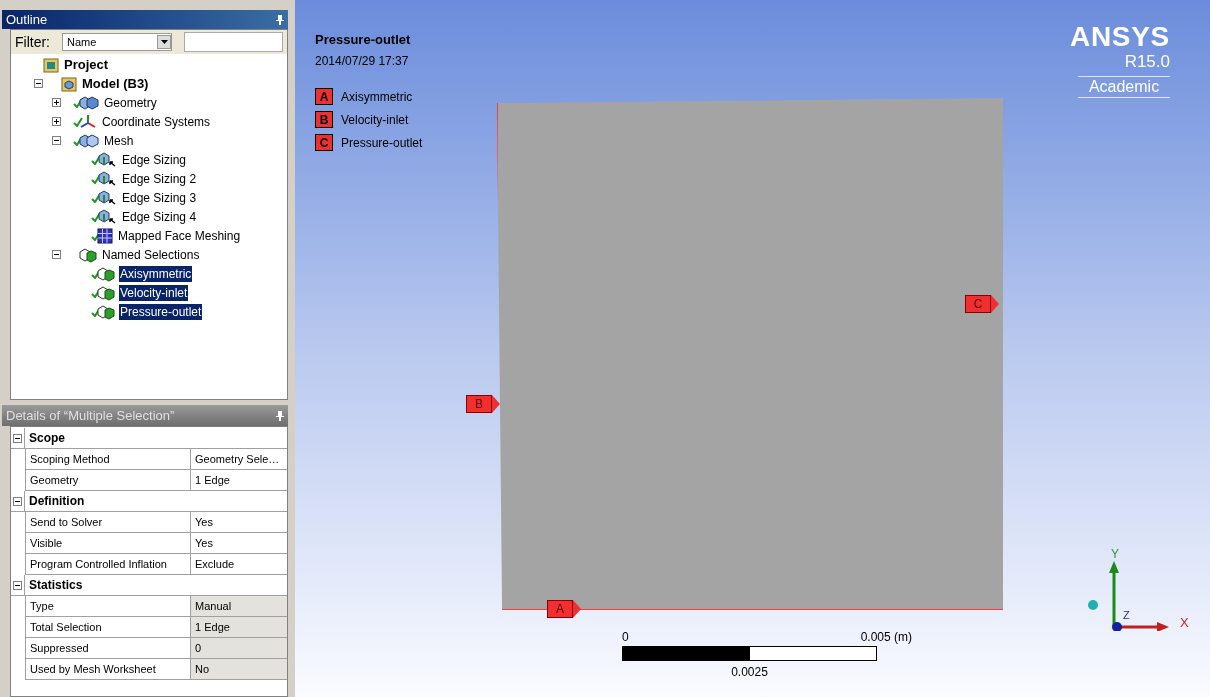  I want to click on timestamp: 2014/07/29 17:37, so click(362, 61).